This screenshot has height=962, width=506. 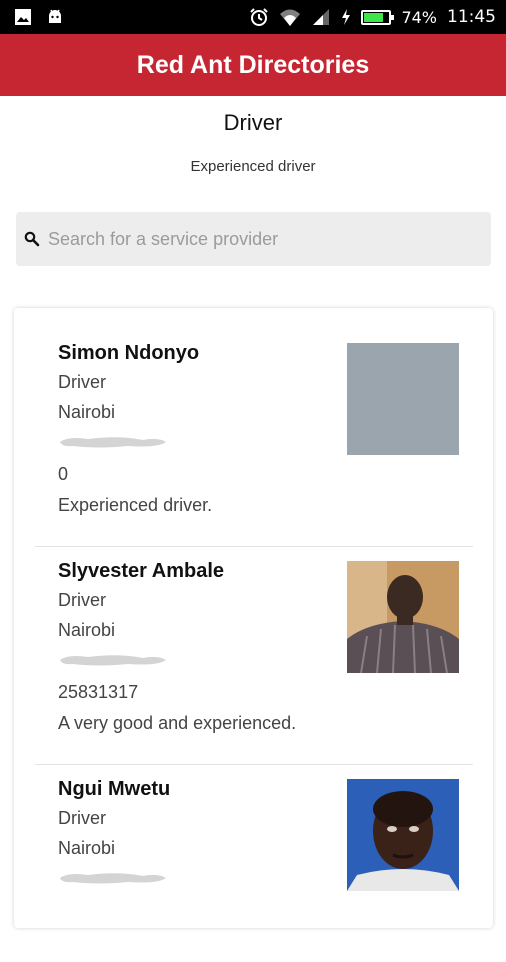 What do you see at coordinates (321, 17) in the screenshot?
I see `signal-icon` at bounding box center [321, 17].